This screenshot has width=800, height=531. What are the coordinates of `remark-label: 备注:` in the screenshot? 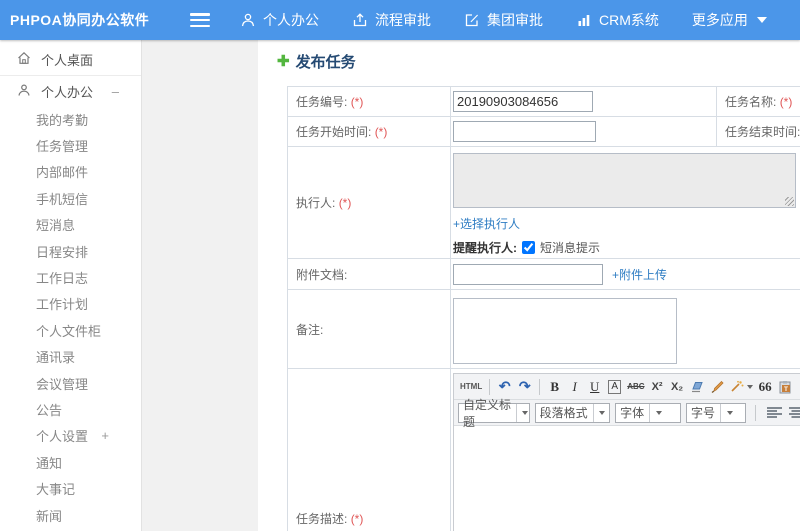 It's located at (369, 329).